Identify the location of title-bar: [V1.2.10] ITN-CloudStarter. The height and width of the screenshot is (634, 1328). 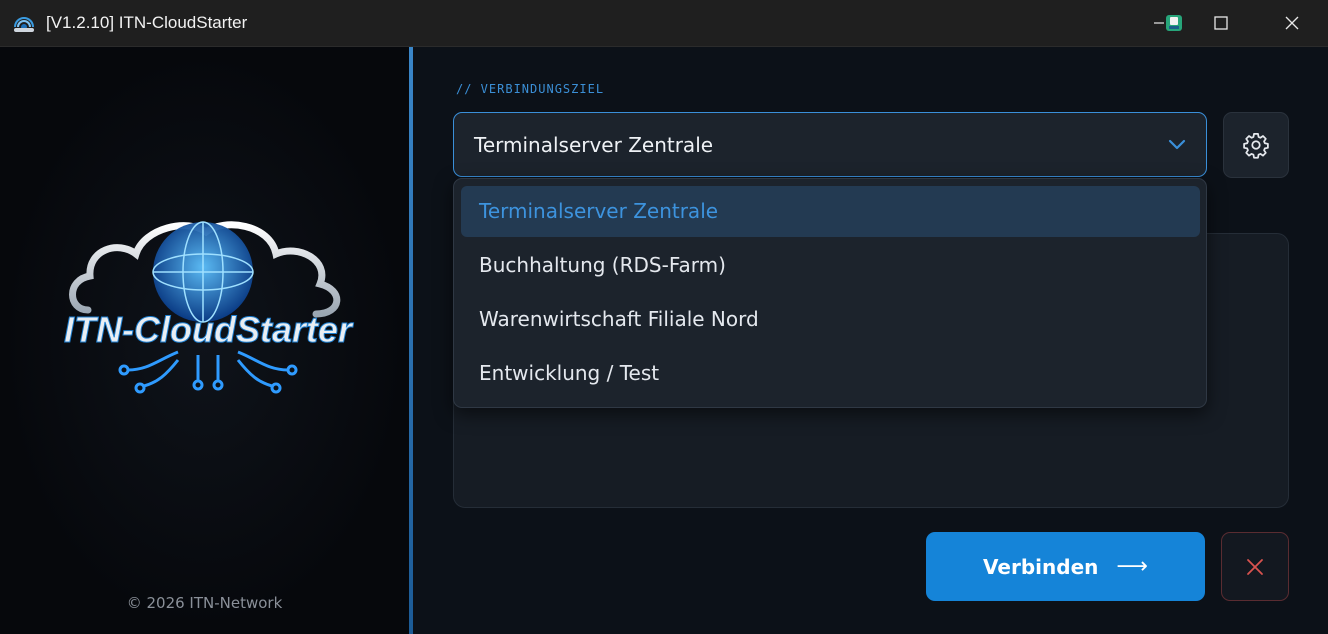
(664, 23).